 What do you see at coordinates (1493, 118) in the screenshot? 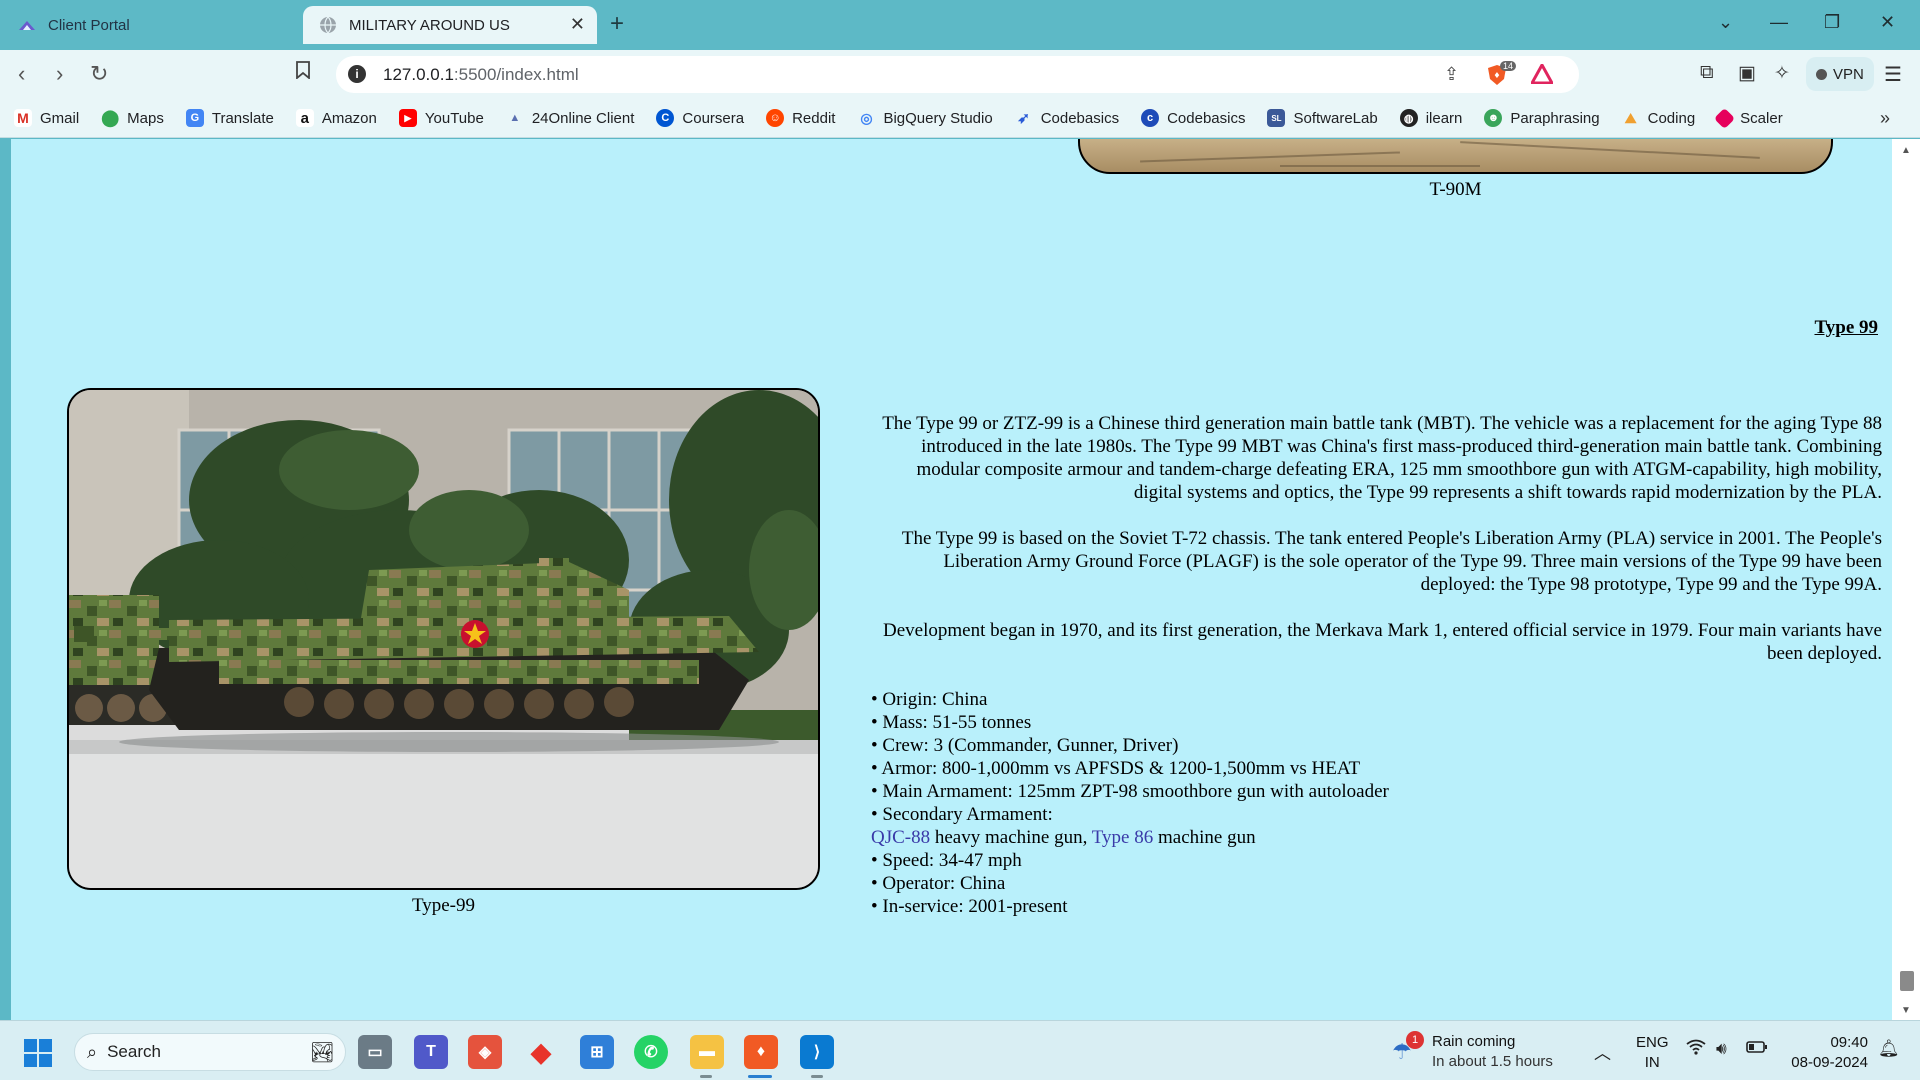
I see `paraphrasing-icon: ☻` at bounding box center [1493, 118].